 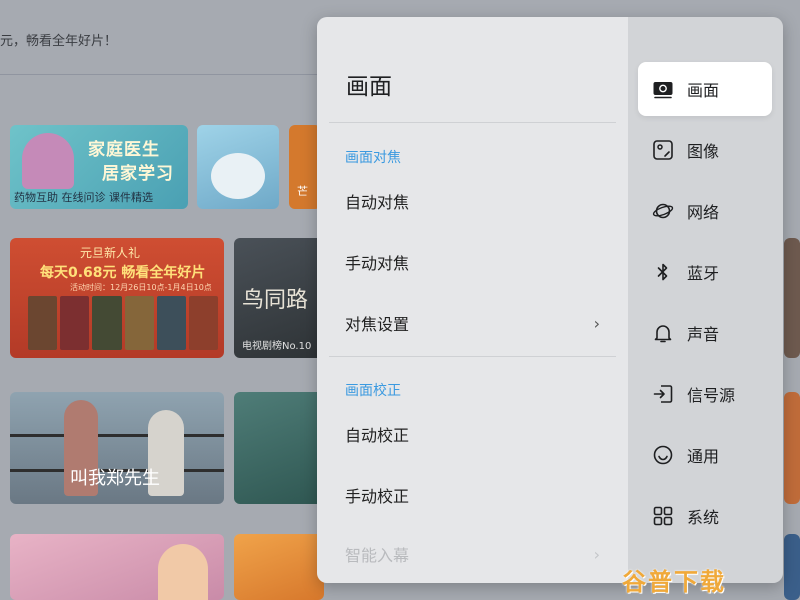 What do you see at coordinates (663, 455) in the screenshot?
I see `smile-icon` at bounding box center [663, 455].